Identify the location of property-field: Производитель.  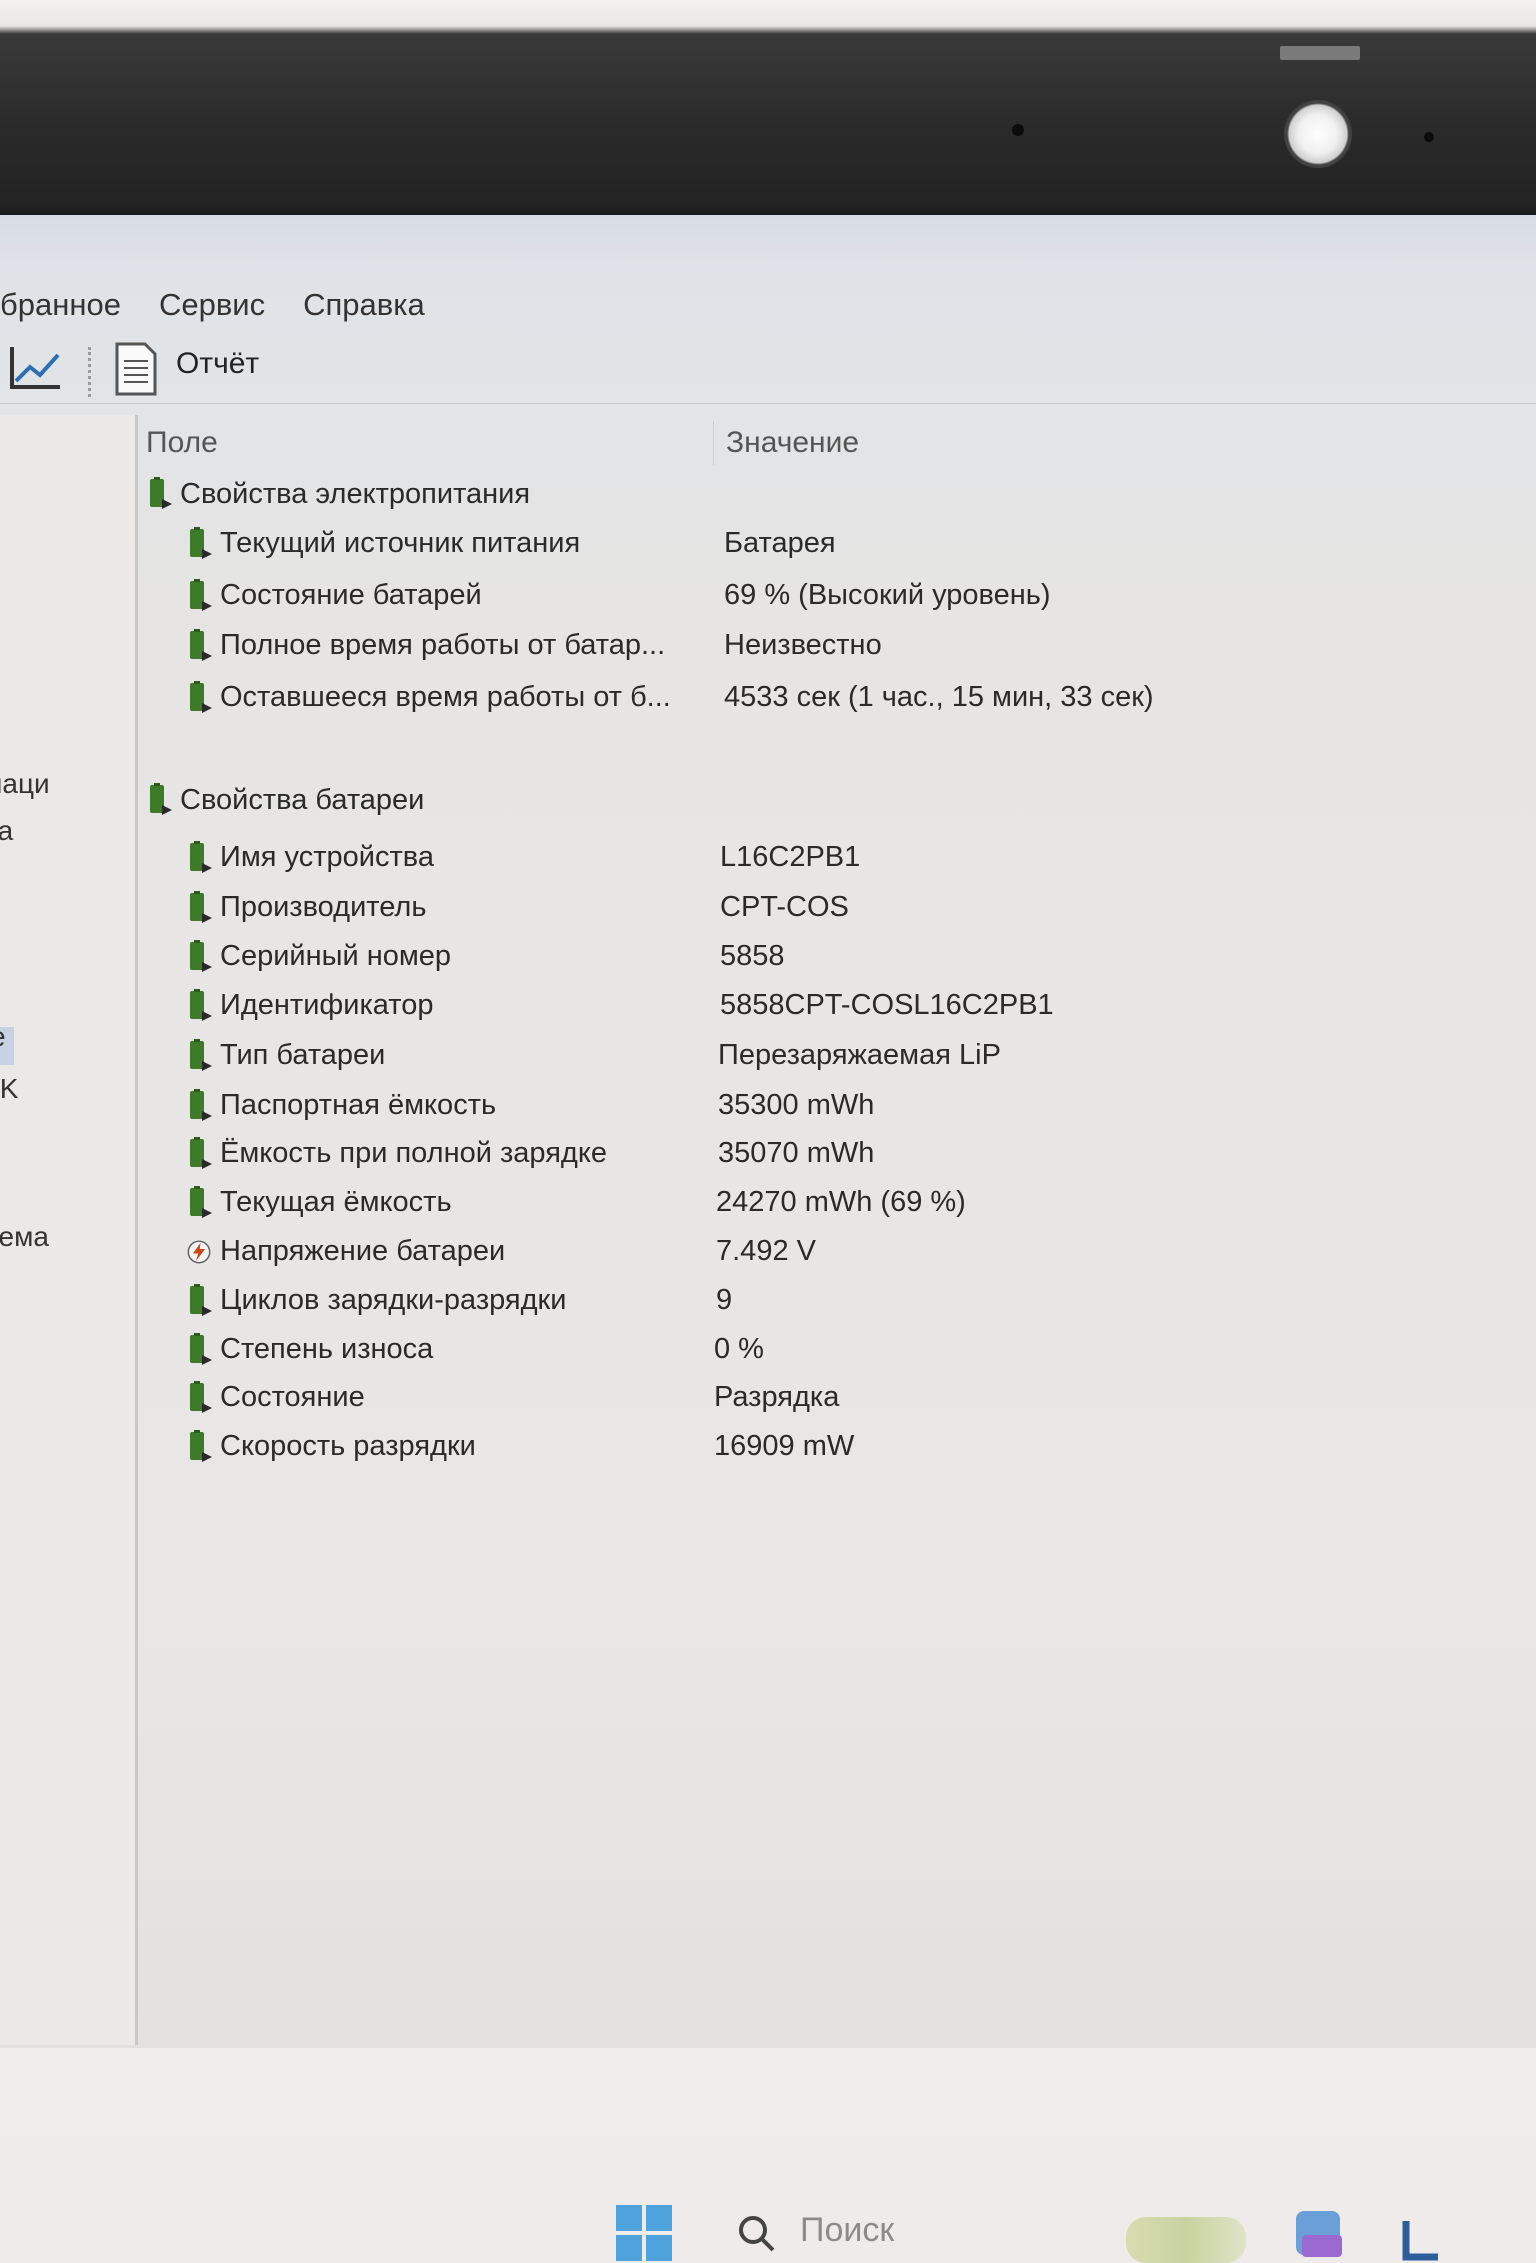
(306, 907).